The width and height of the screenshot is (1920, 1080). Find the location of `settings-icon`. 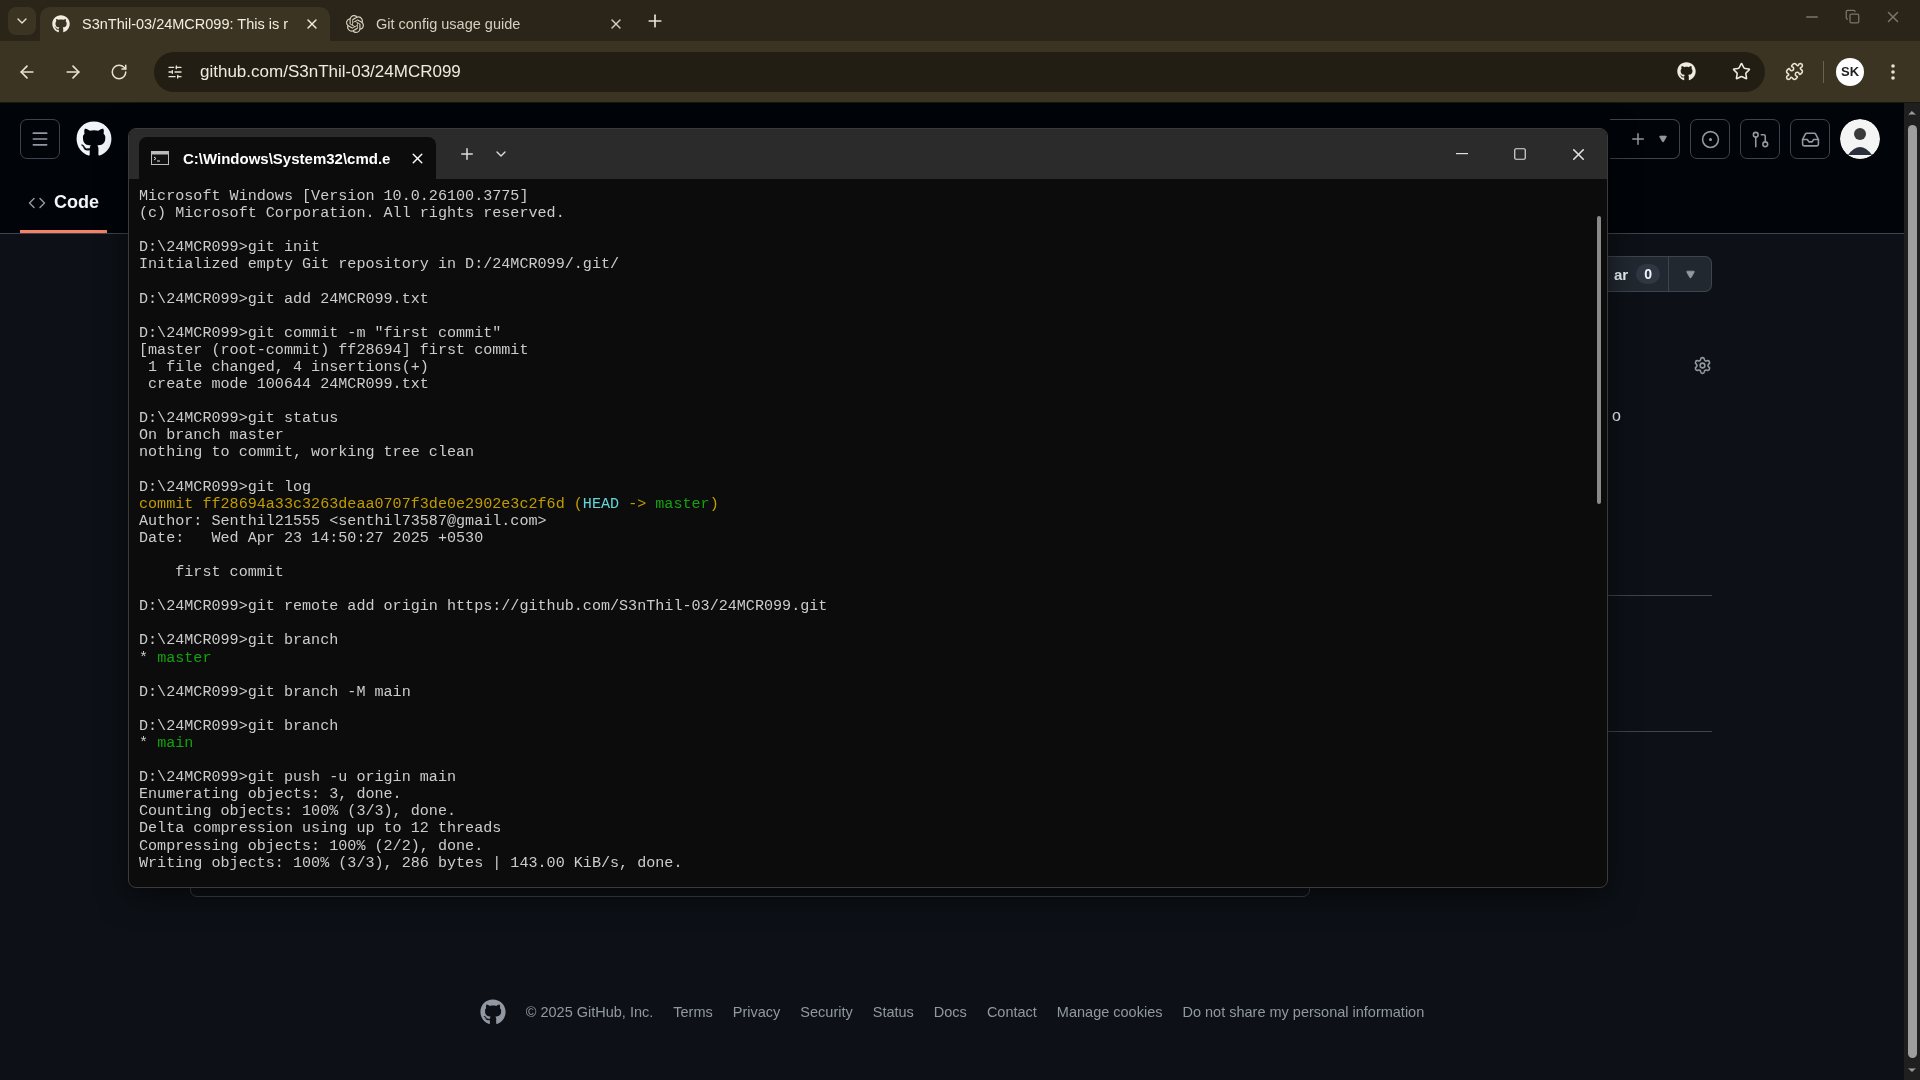

settings-icon is located at coordinates (1702, 365).